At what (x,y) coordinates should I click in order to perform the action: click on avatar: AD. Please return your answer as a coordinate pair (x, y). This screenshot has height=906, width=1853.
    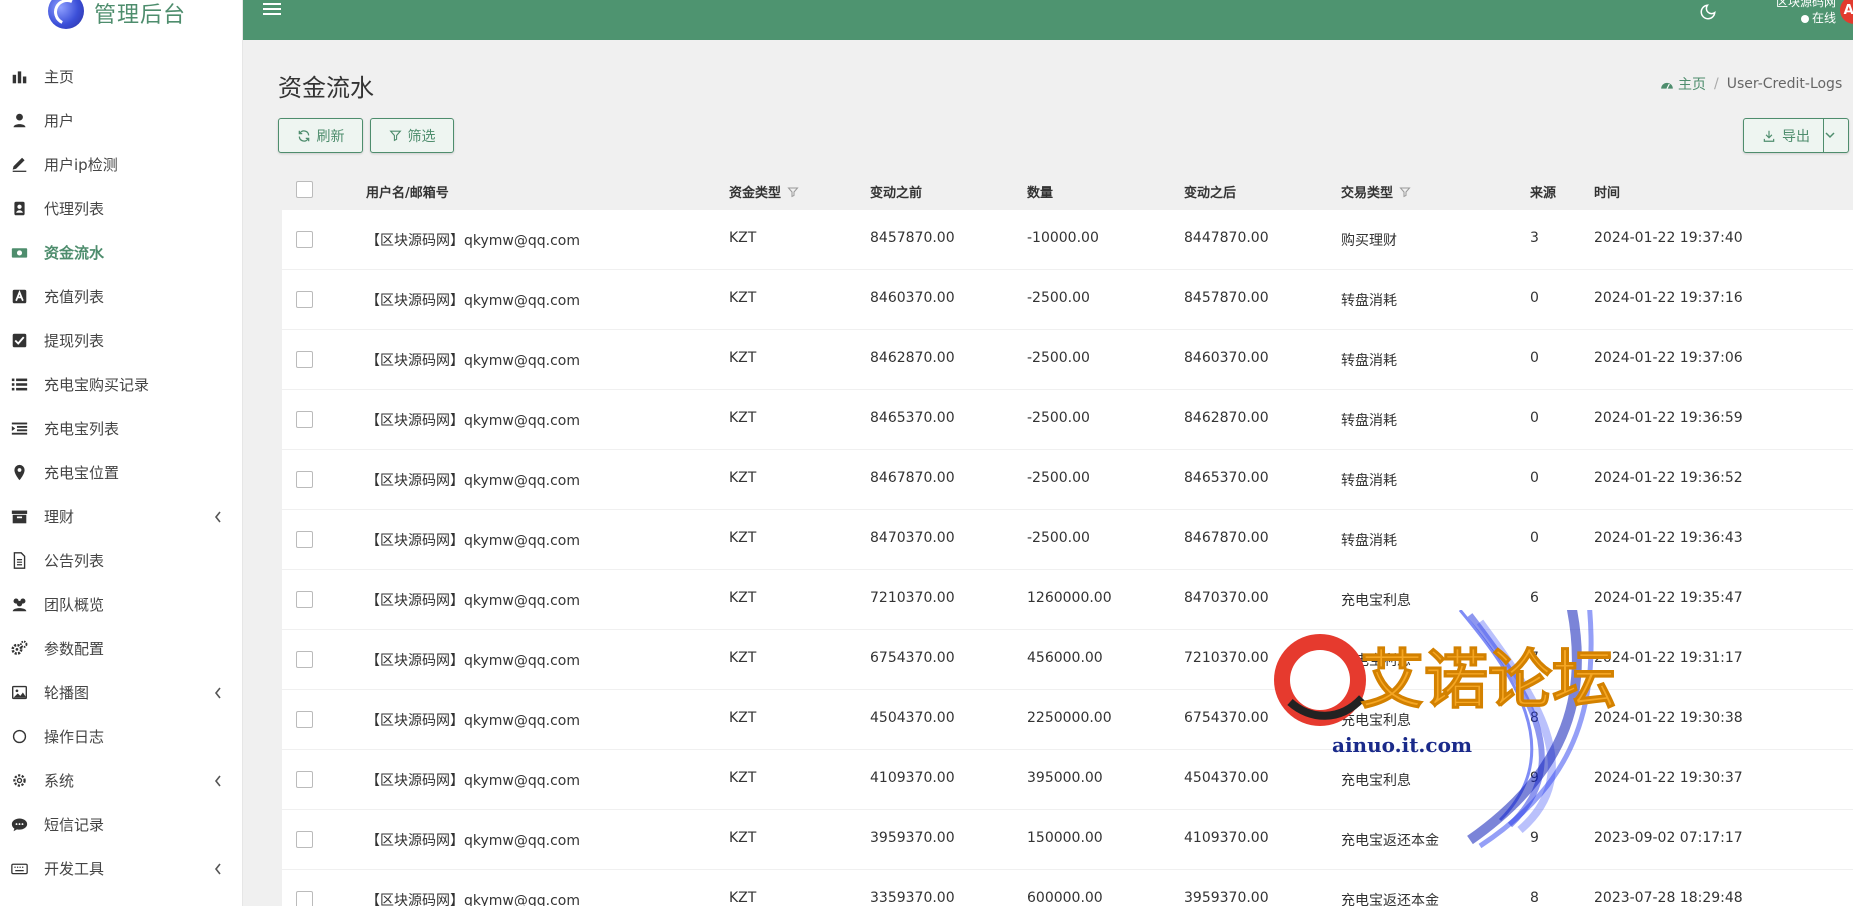
    Looking at the image, I should click on (1846, 12).